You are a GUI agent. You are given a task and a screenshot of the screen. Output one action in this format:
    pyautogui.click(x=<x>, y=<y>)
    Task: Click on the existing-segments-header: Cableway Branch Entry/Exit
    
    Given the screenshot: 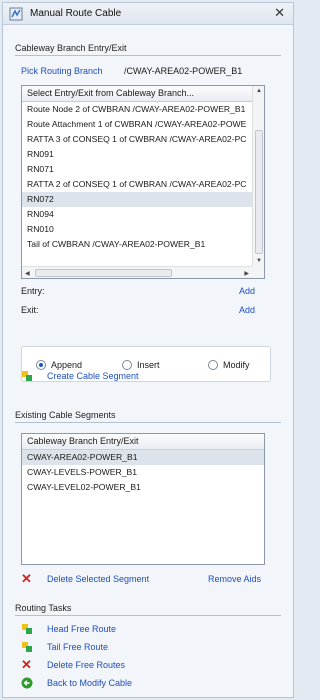 What is the action you would take?
    pyautogui.click(x=143, y=442)
    